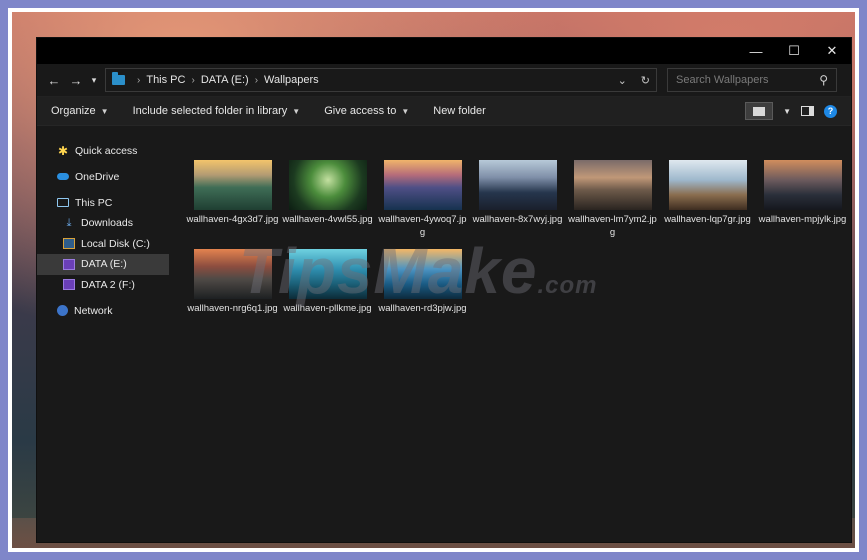  I want to click on file-item: wallhaven-4gx3d7.jpg, so click(232, 199).